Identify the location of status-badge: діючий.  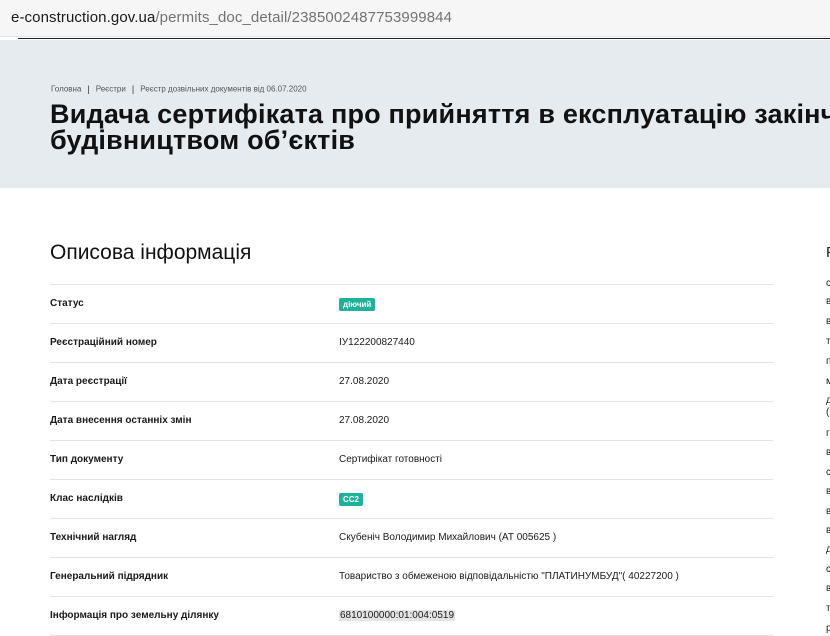
(357, 304).